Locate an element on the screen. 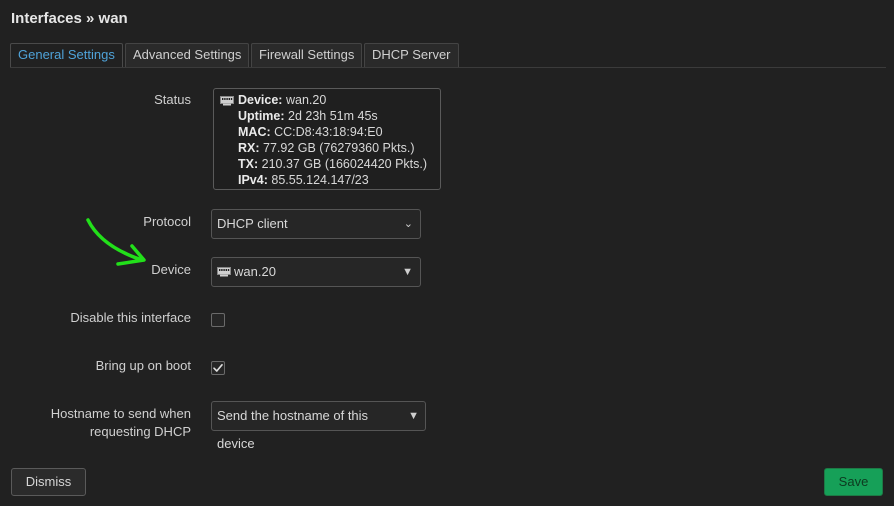 Image resolution: width=894 pixels, height=506 pixels. dismiss-button: Dismiss is located at coordinates (48, 482).